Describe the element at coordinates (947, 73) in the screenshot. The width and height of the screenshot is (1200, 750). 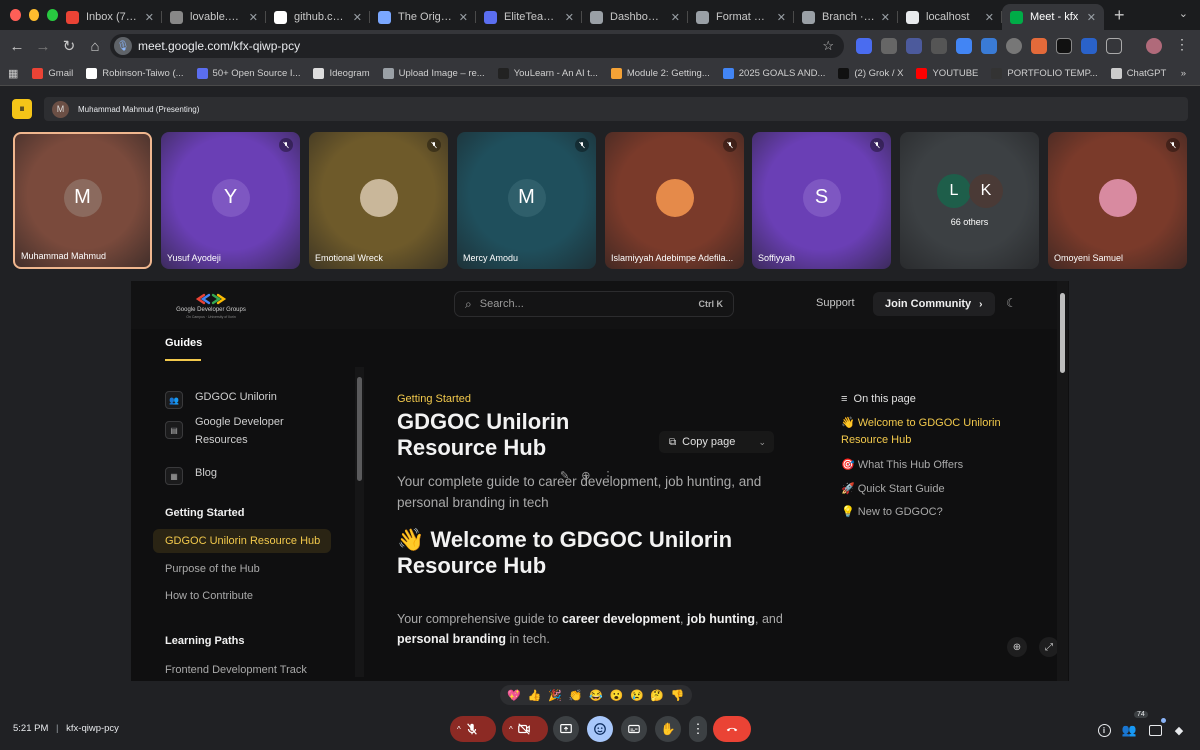
I see `bookmark-item: YOUTUBE` at that location.